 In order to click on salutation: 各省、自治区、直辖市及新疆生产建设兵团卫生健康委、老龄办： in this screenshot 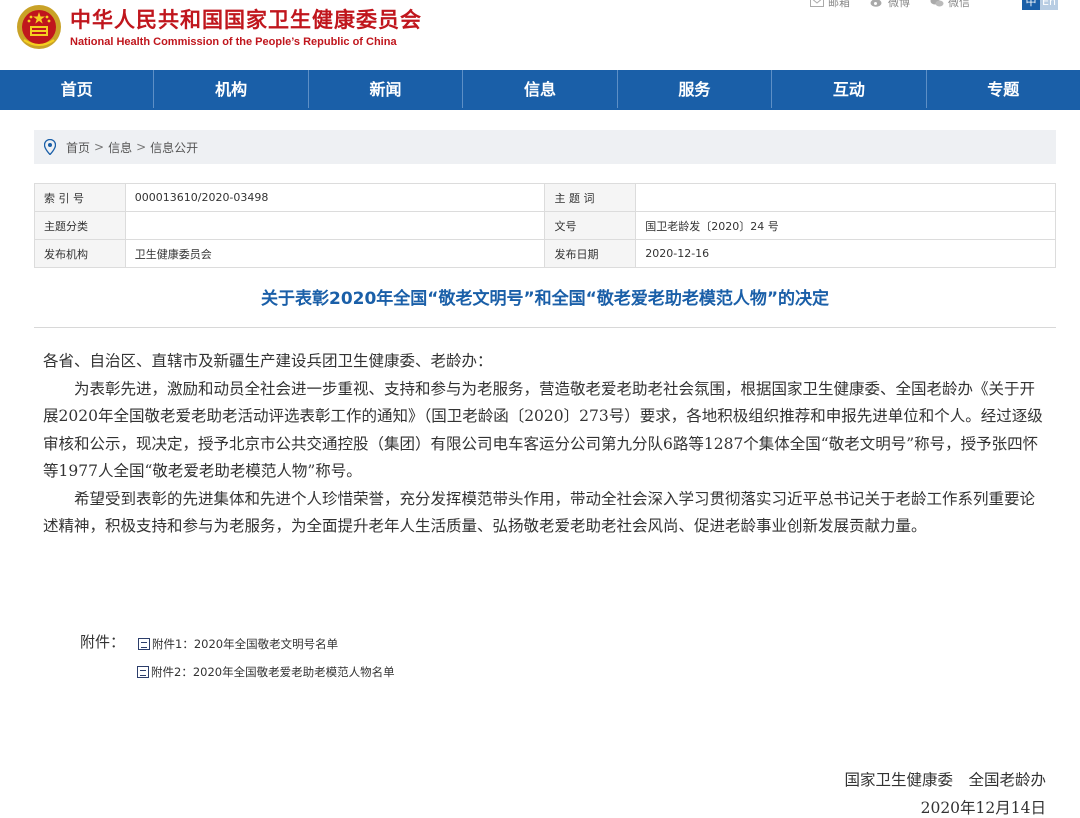, I will do `click(268, 361)`.